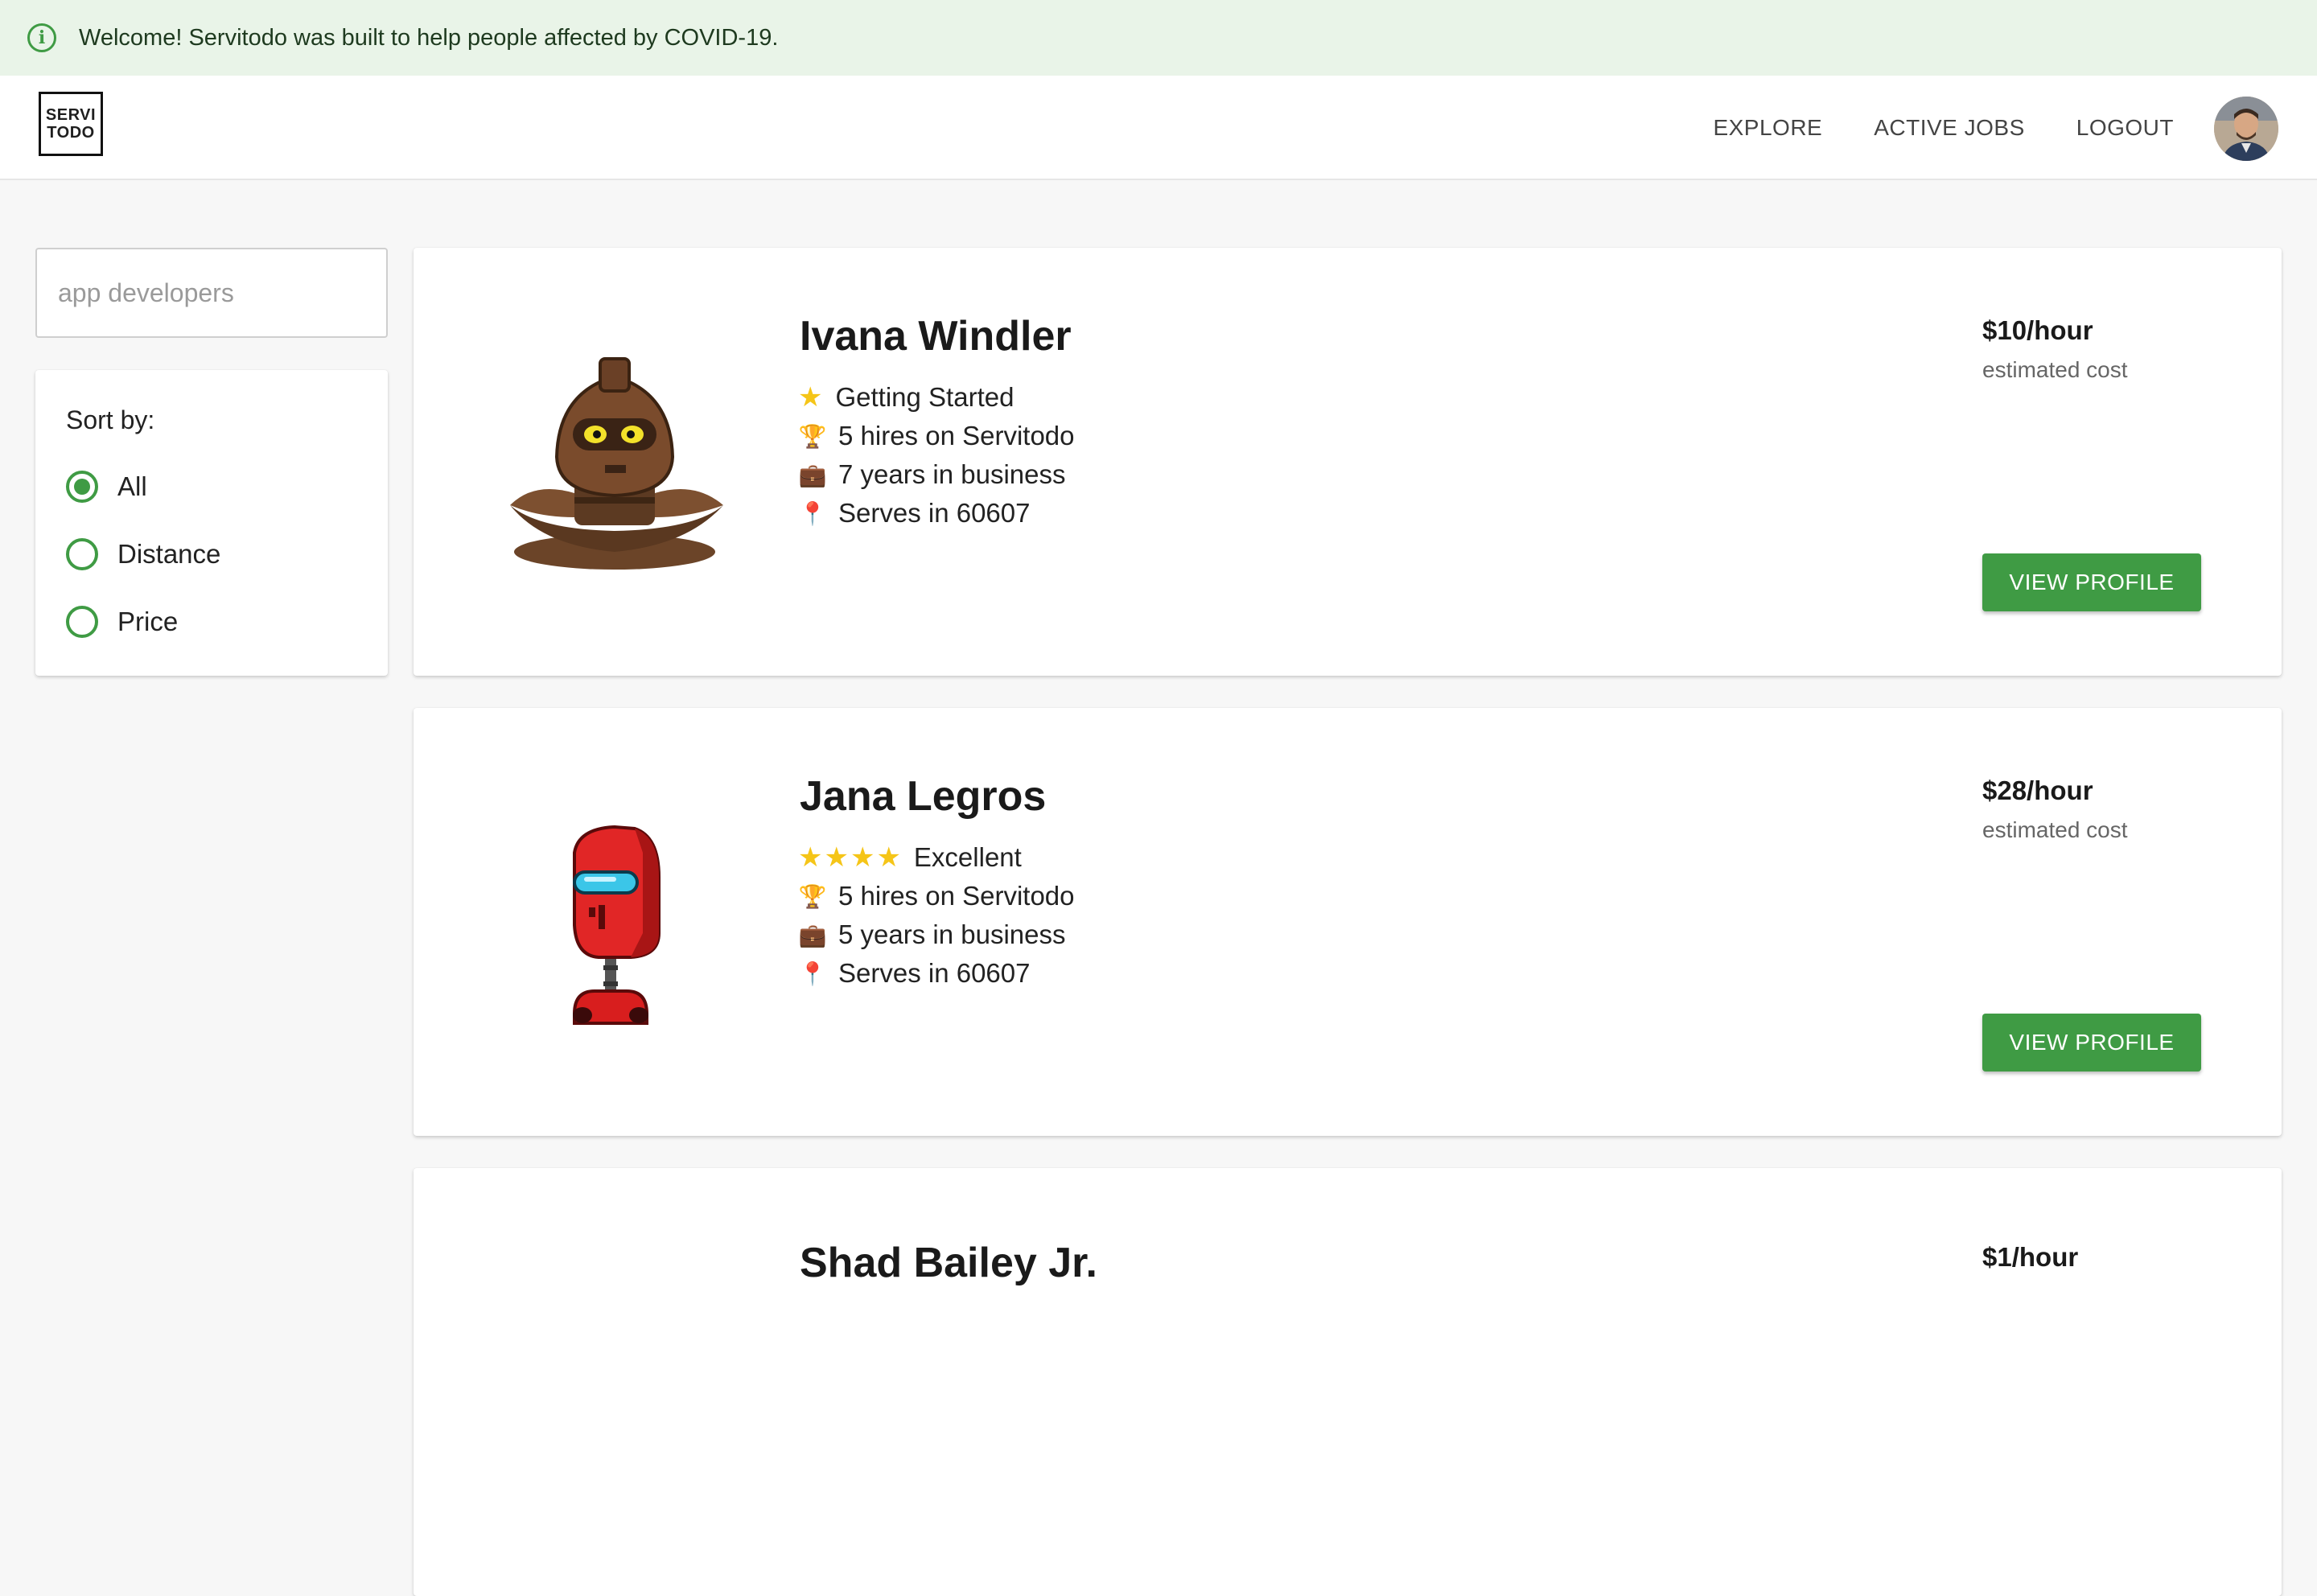  What do you see at coordinates (1767, 128) in the screenshot?
I see `nav-explore: EXPLORE` at bounding box center [1767, 128].